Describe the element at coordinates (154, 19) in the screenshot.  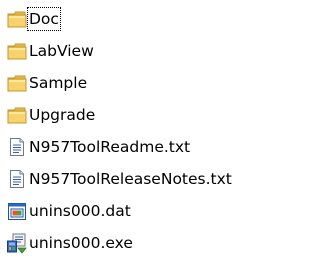
I see `file-item-doc: Doc` at that location.